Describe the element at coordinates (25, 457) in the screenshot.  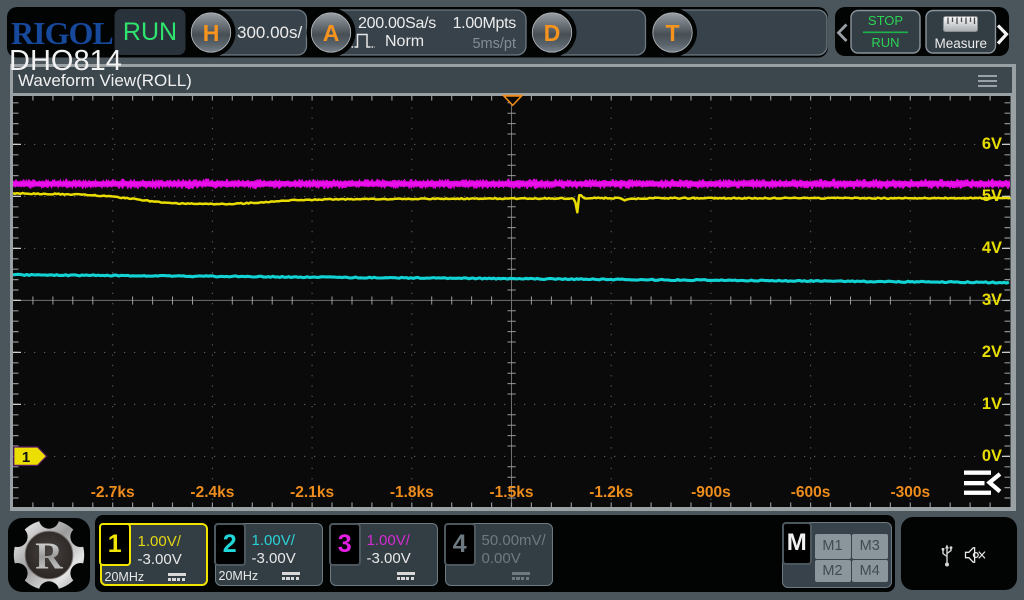
I see `svg-text: 1` at that location.